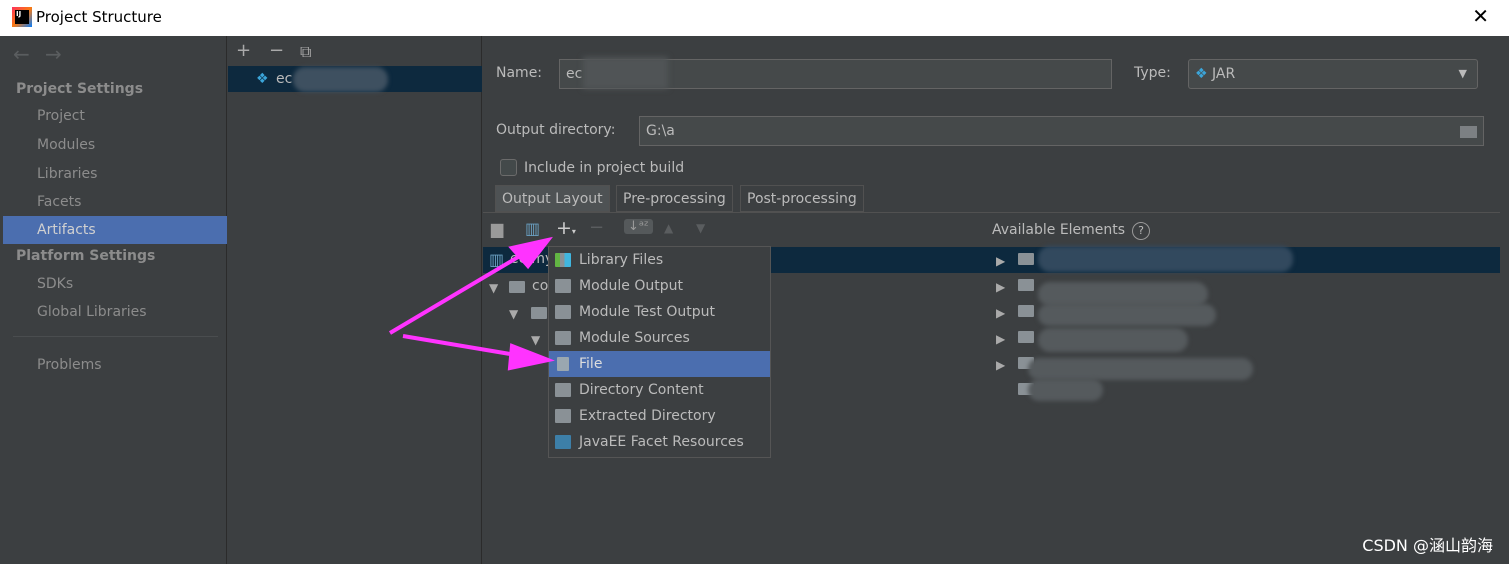  I want to click on annotation-arrow-to-file-item, so click(465, 346).